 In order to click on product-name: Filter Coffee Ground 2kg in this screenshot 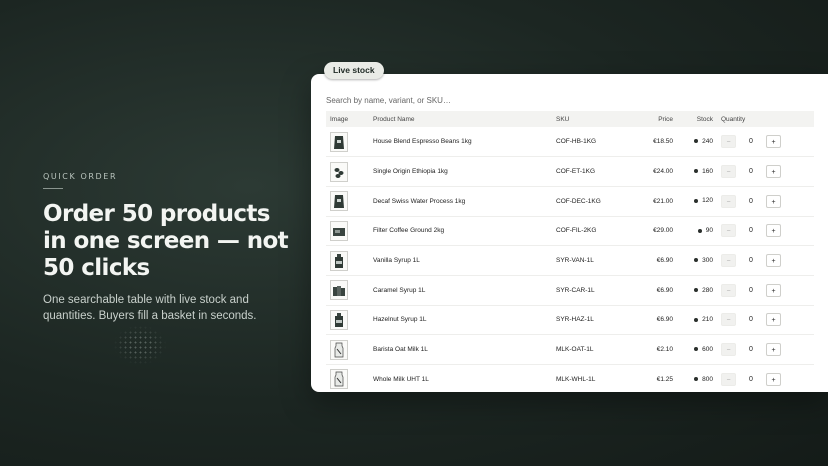, I will do `click(460, 231)`.